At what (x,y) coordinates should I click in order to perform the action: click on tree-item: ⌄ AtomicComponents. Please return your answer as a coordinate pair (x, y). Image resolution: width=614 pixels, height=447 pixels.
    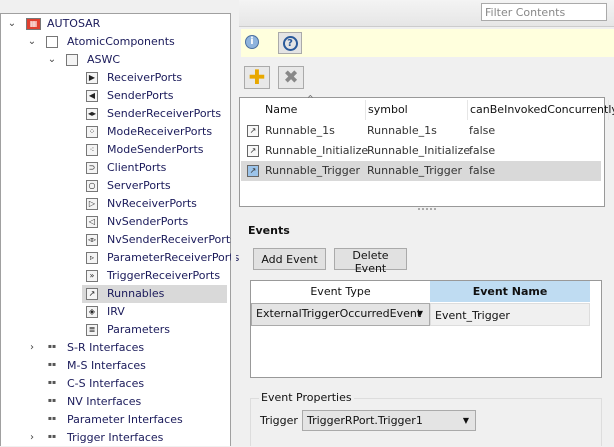
    Looking at the image, I should click on (115, 42).